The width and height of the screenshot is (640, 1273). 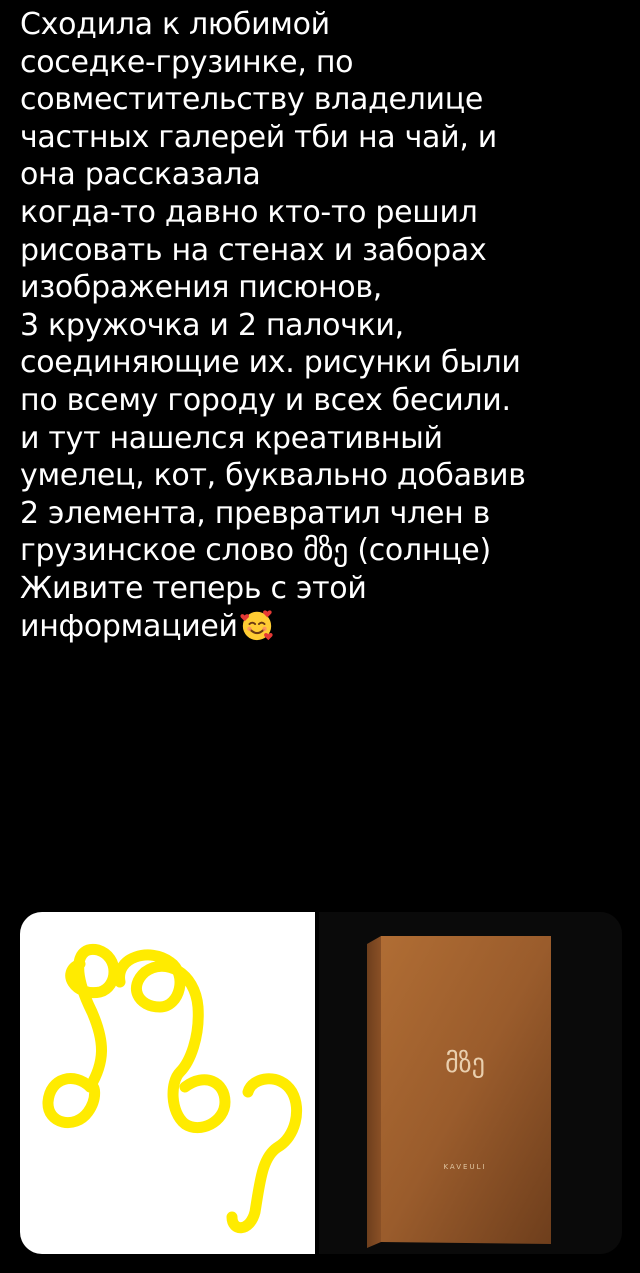 I want to click on post-line: частных галерей тби на чай, и, so click(x=258, y=137).